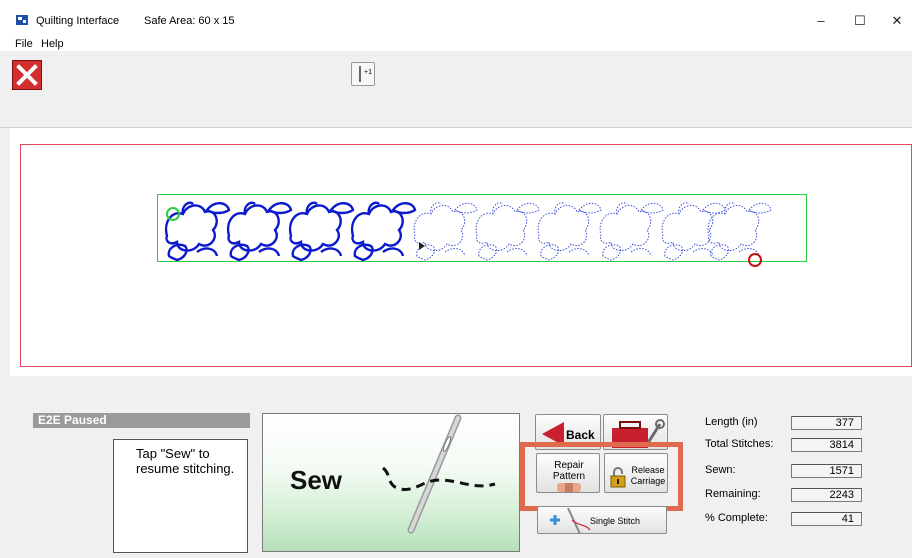 Image resolution: width=912 pixels, height=558 pixels. Describe the element at coordinates (731, 422) in the screenshot. I see `length-label: Length (in)` at that location.